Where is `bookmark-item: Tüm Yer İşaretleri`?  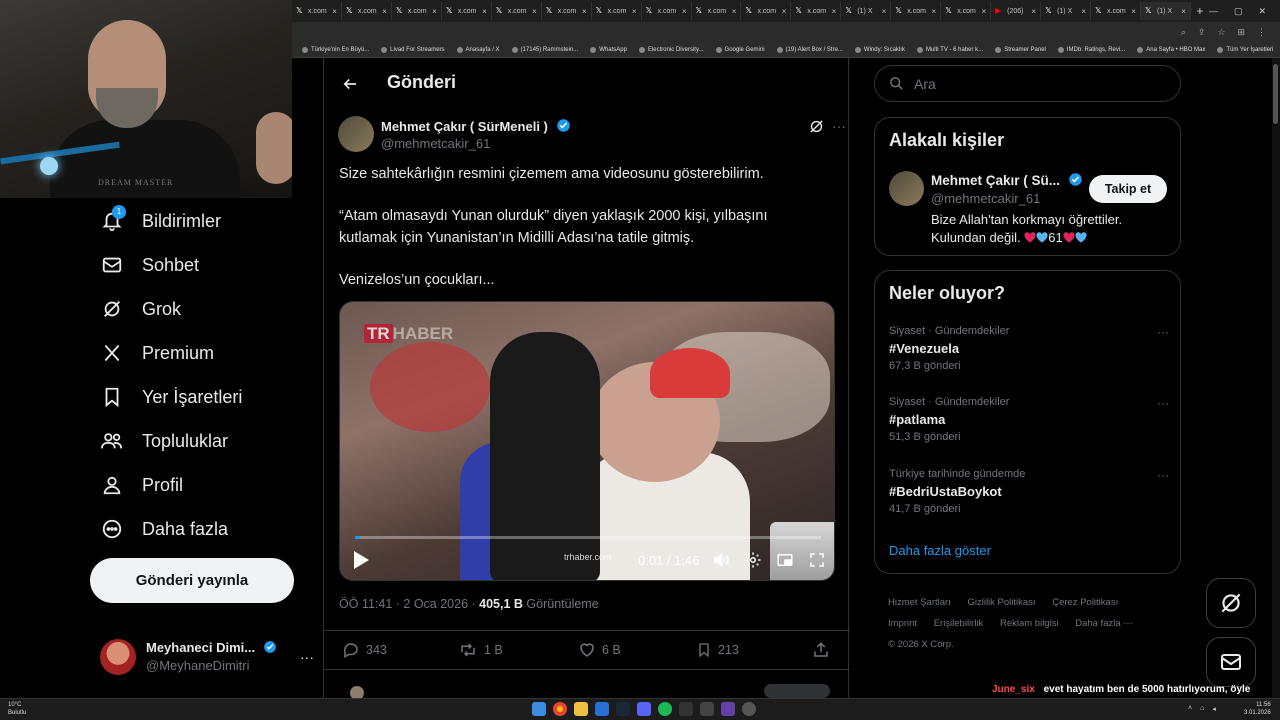
bookmark-item: Tüm Yer İşaretleri is located at coordinates (1245, 49).